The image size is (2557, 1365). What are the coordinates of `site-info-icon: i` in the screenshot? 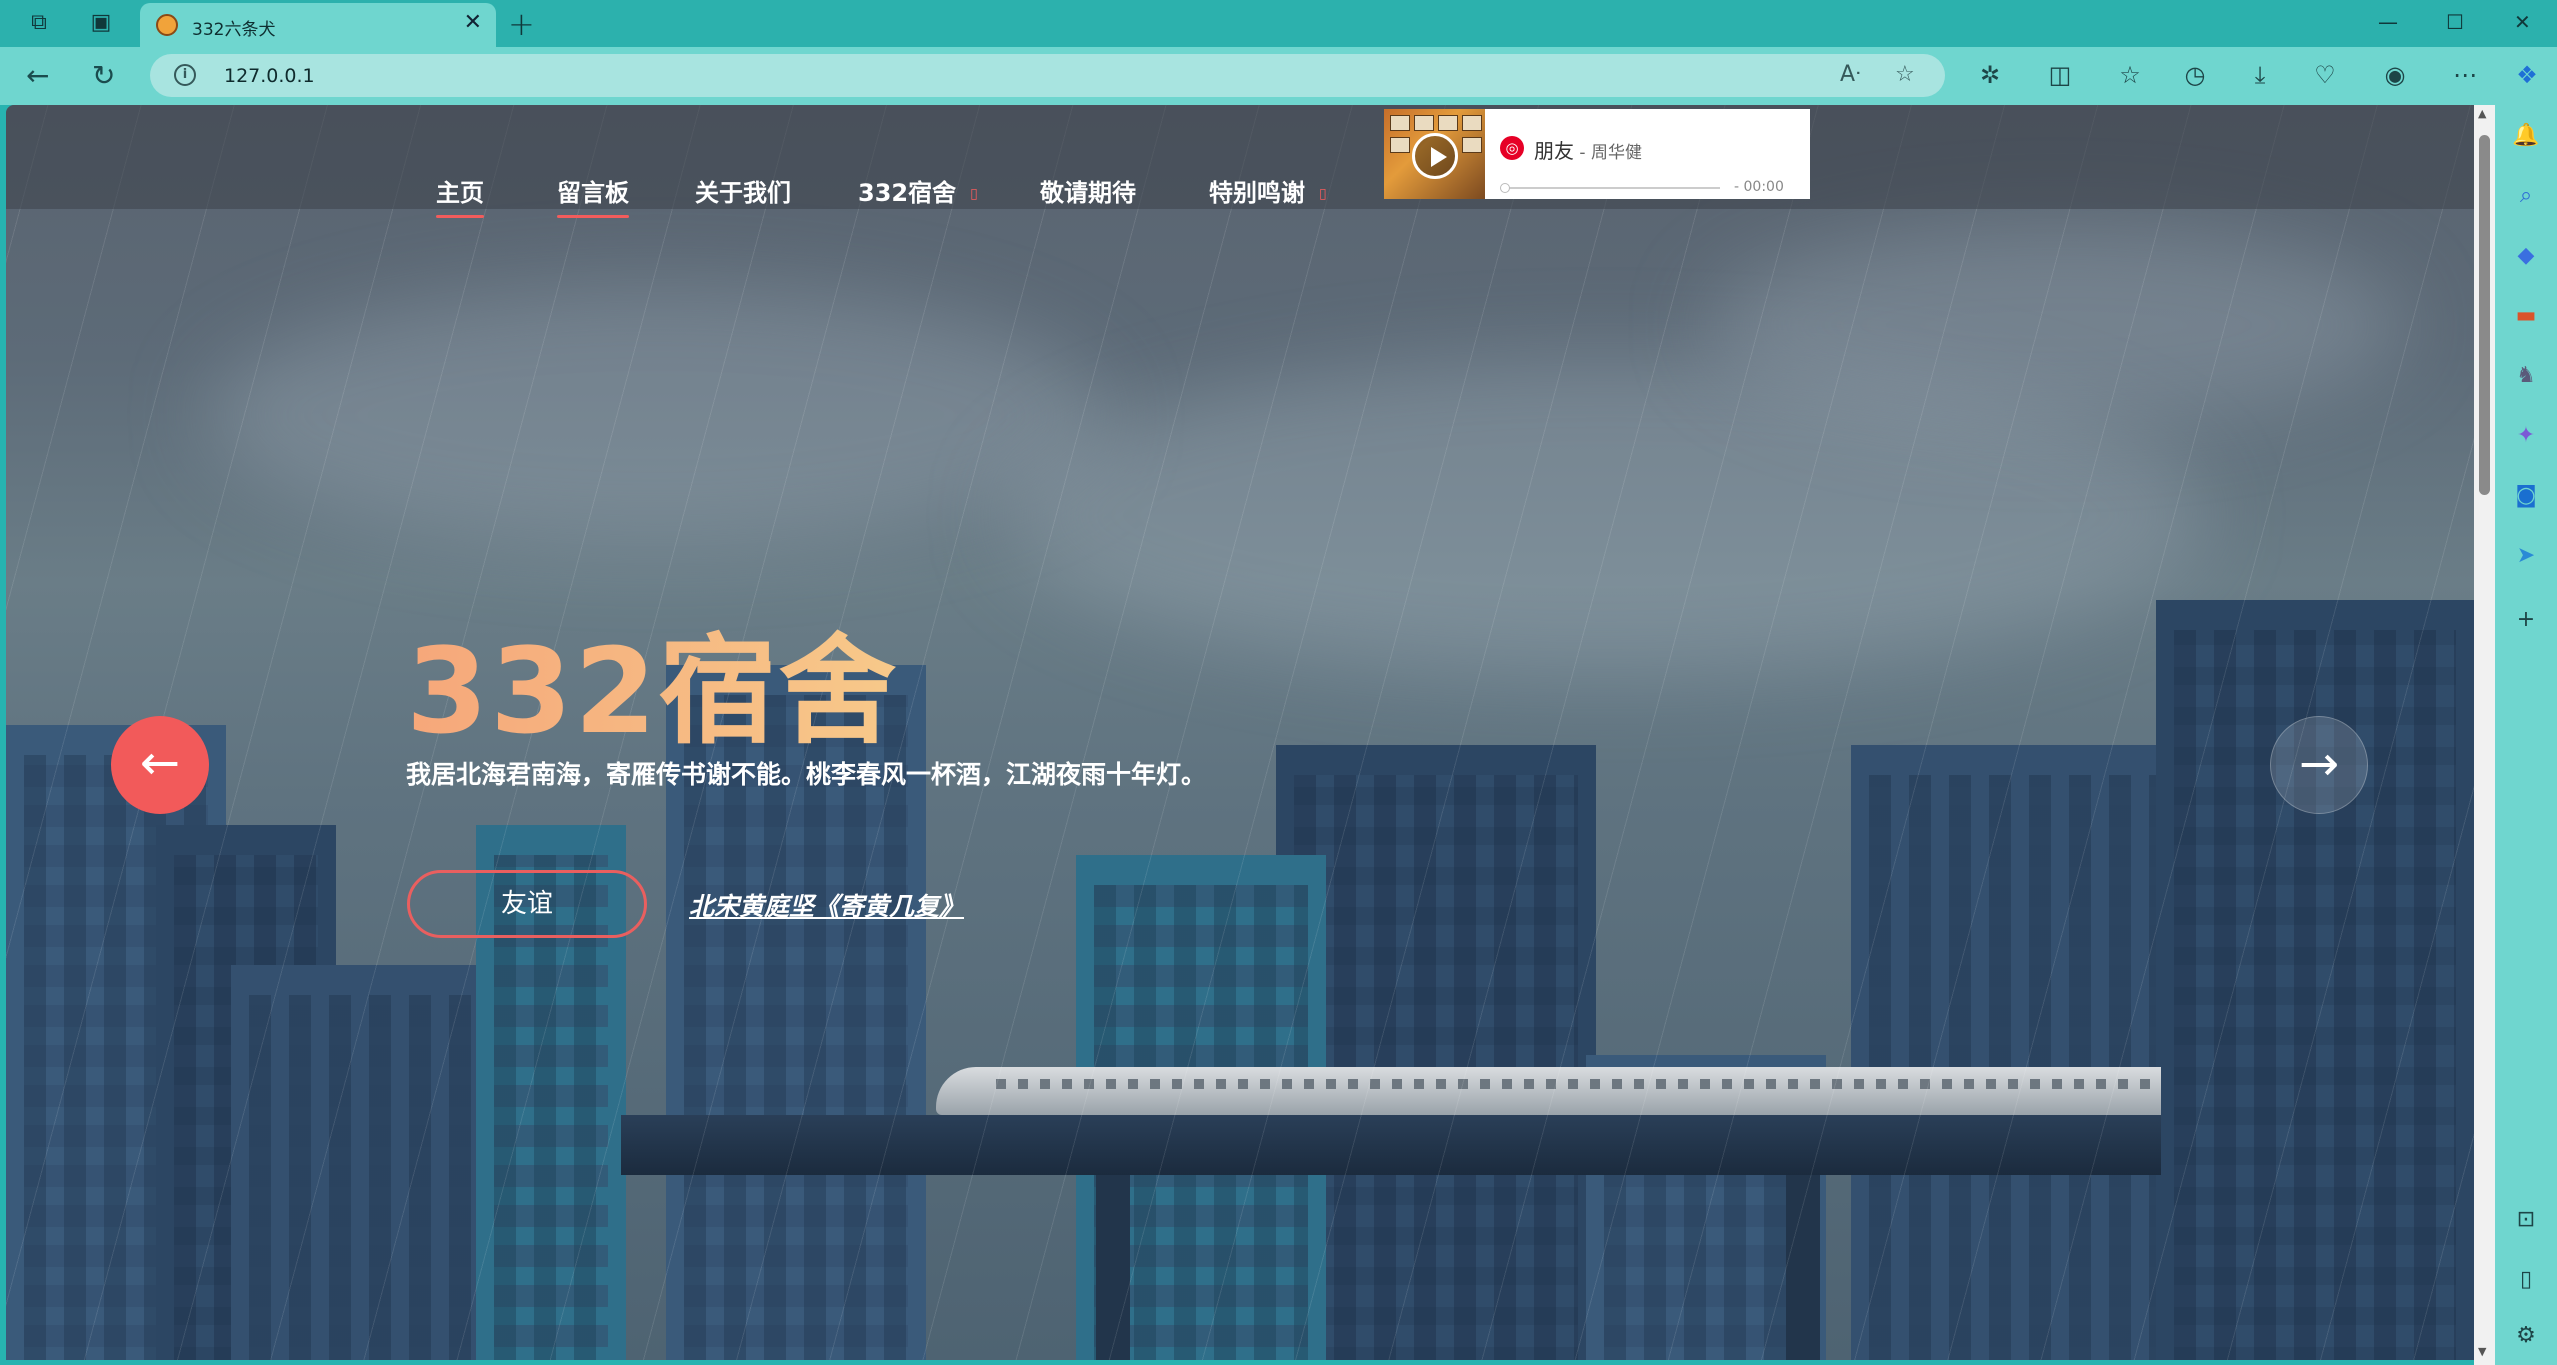 It's located at (185, 75).